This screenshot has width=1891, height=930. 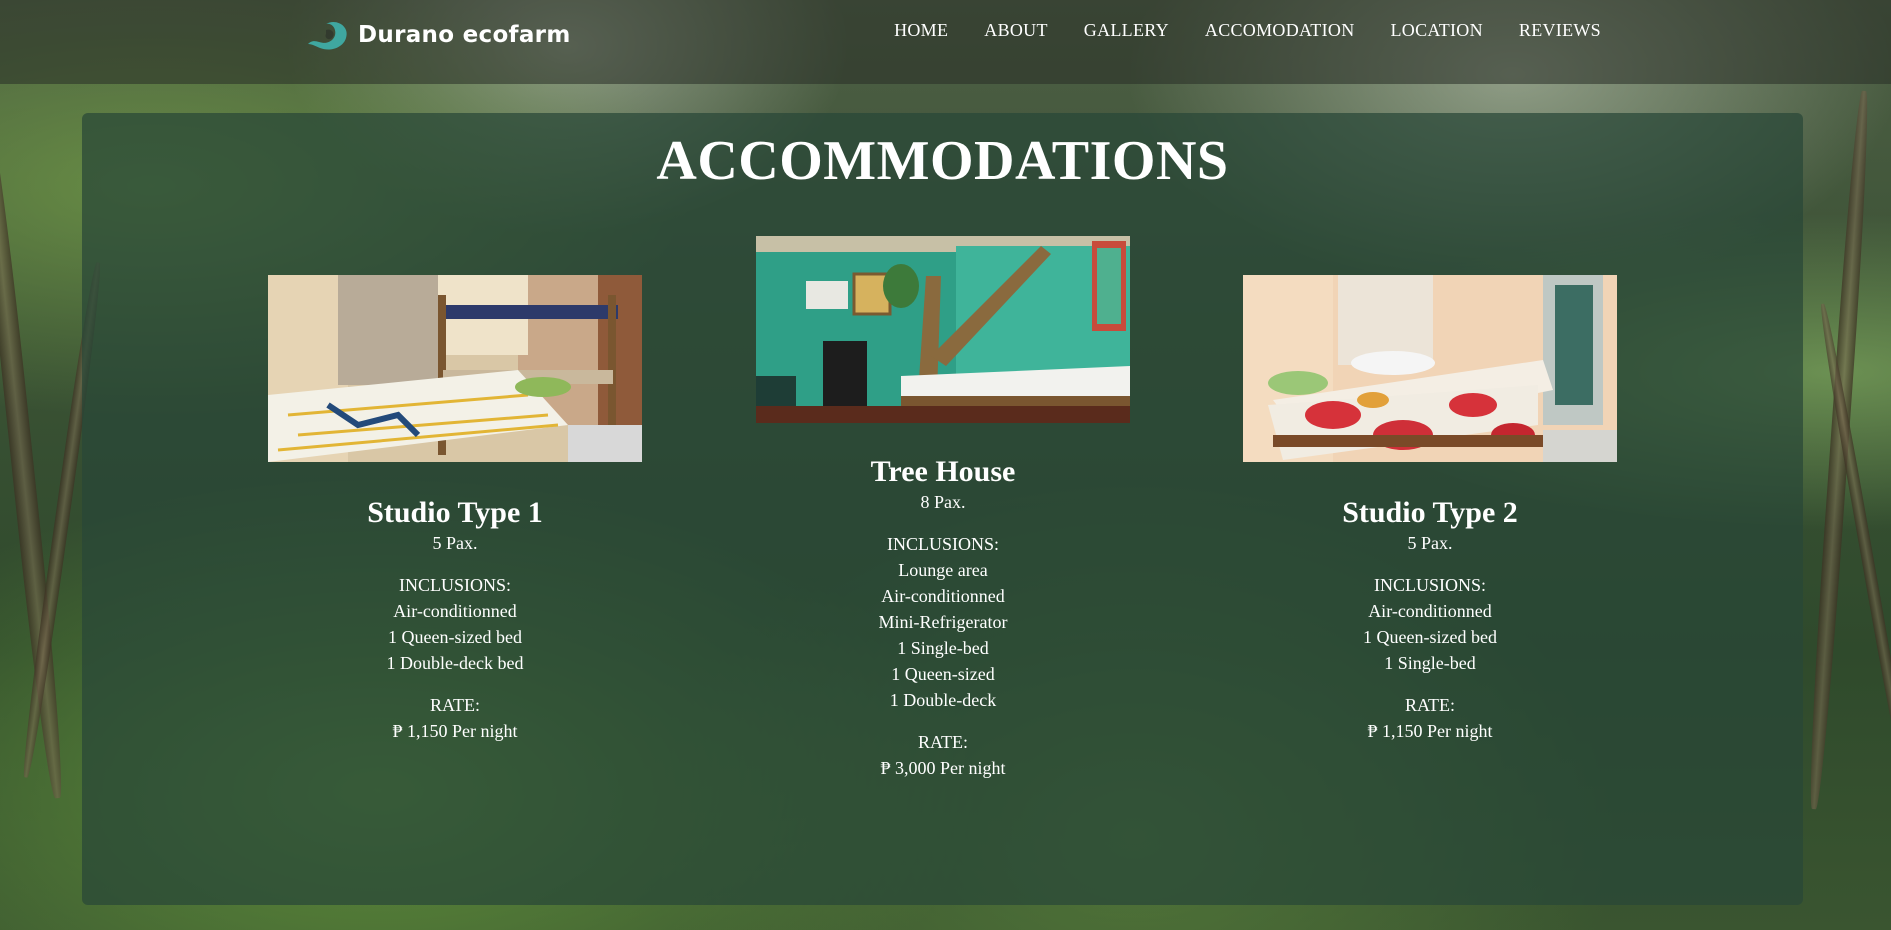 I want to click on room-rate: ₱ 3,000 Per night, so click(x=943, y=767).